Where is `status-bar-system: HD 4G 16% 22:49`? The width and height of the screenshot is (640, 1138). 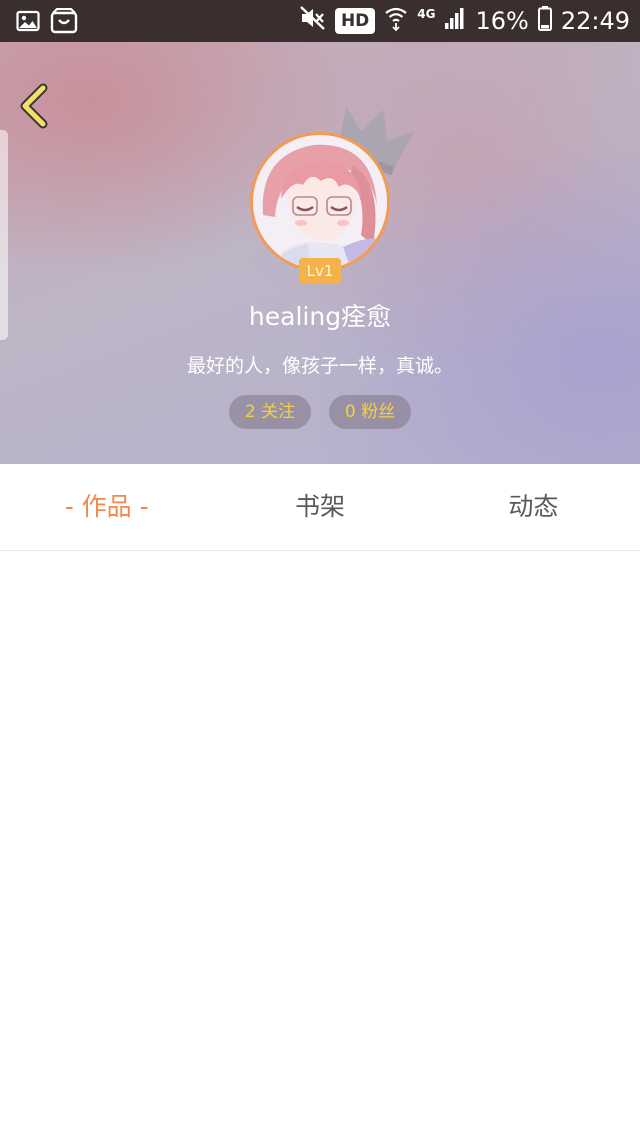
status-bar-system: HD 4G 16% 22:49 is located at coordinates (465, 21).